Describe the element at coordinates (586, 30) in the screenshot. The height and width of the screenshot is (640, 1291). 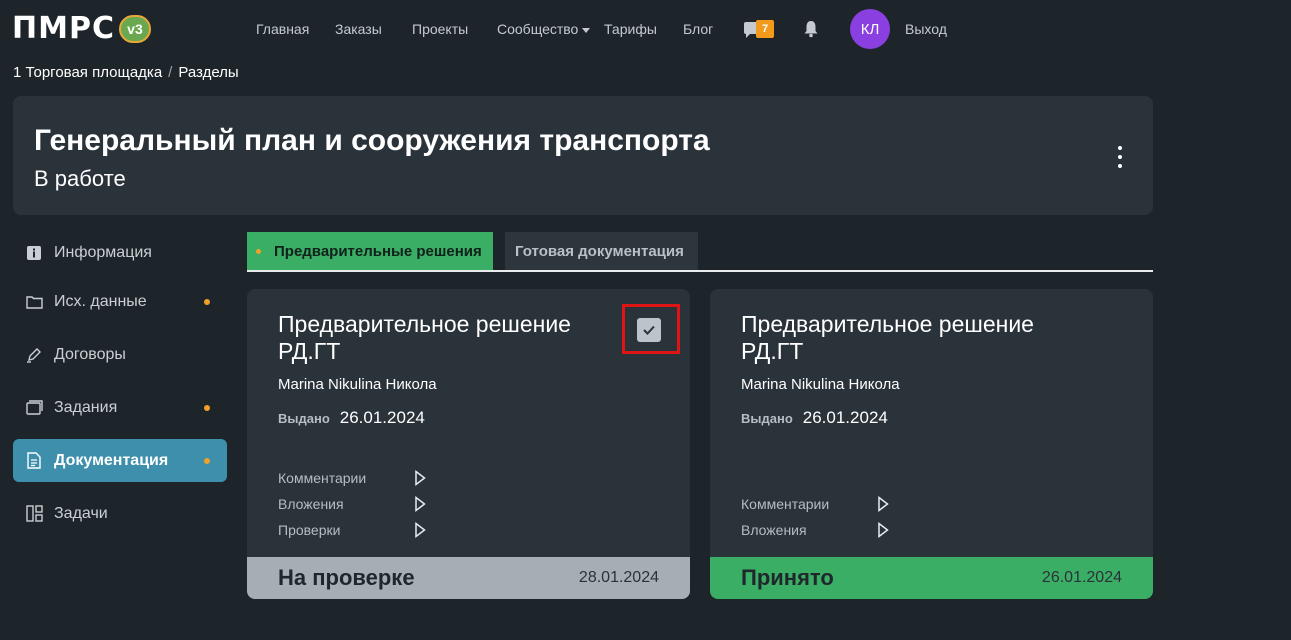
I see `chevron-down-icon` at that location.